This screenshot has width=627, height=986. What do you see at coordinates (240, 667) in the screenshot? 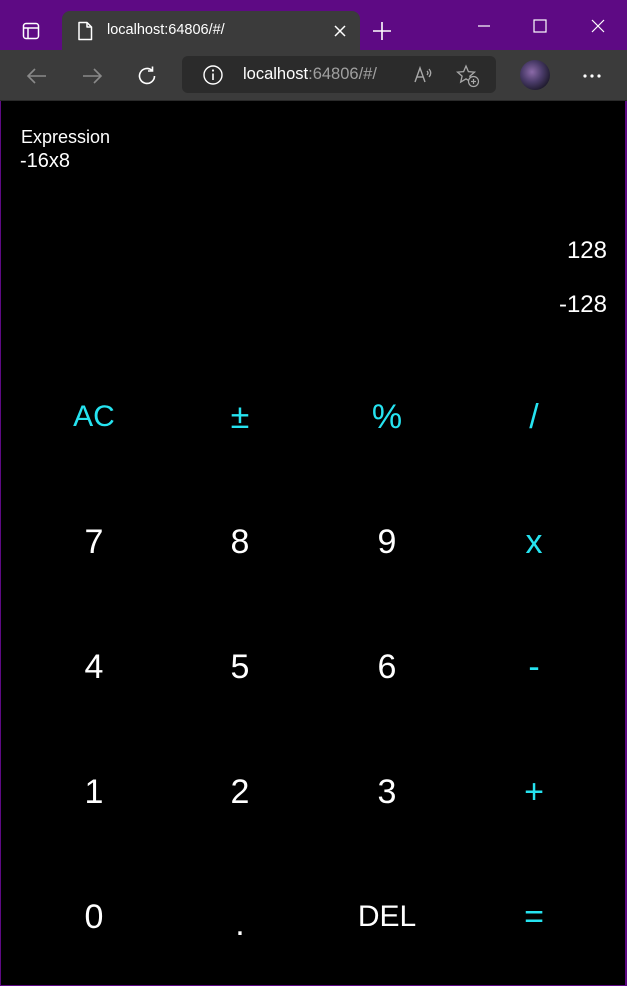
I see `digit-5-button: 5` at bounding box center [240, 667].